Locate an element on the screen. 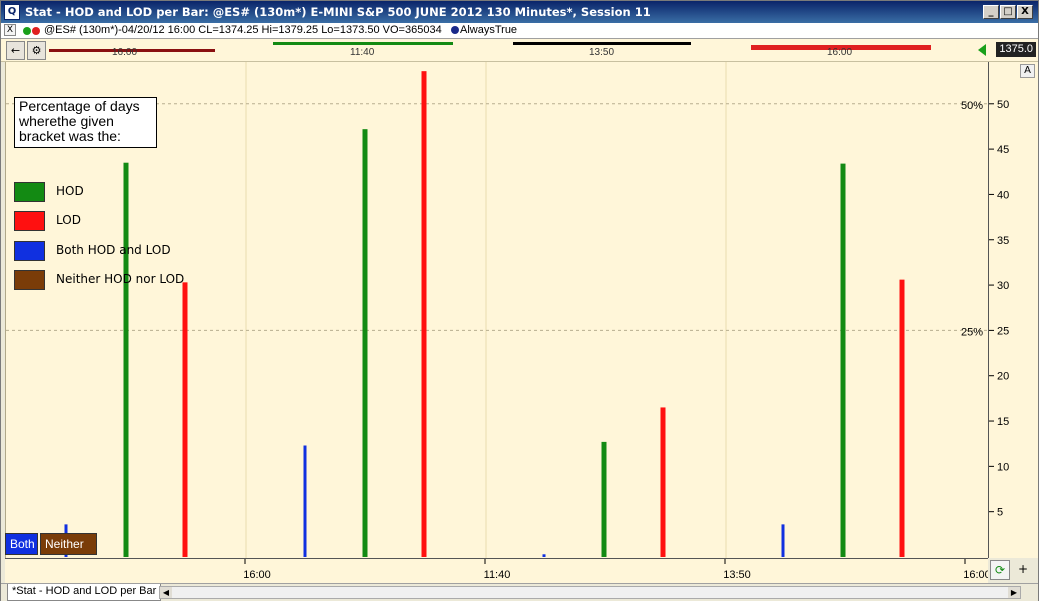 This screenshot has height=601, width=1039. top-time-tick: 11:40 is located at coordinates (362, 52).